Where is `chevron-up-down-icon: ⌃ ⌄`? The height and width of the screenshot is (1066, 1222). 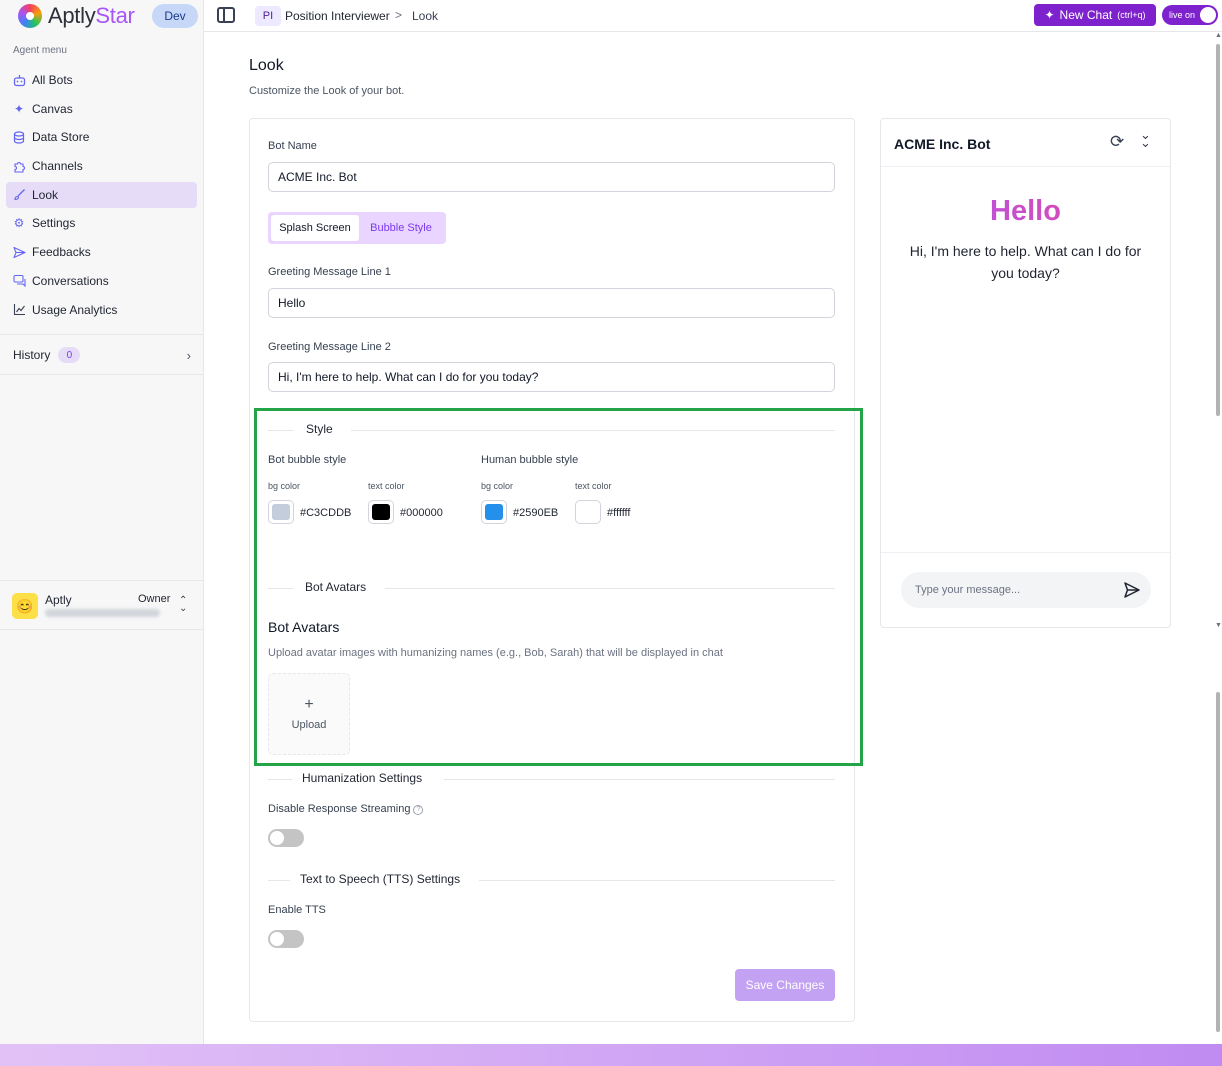
chevron-up-down-icon: ⌃ ⌄ is located at coordinates (183, 604).